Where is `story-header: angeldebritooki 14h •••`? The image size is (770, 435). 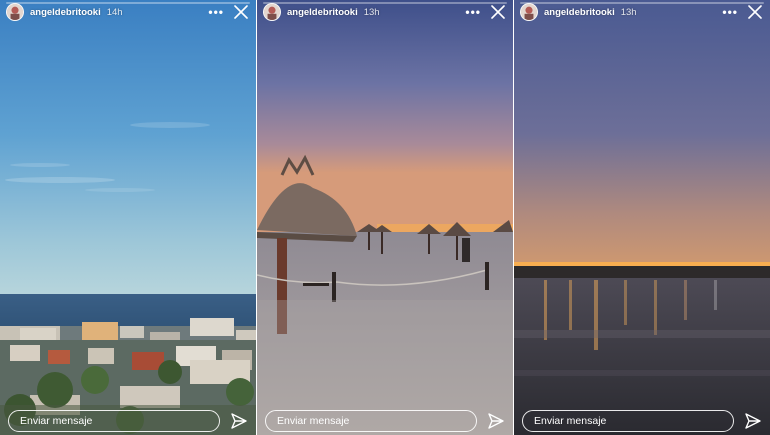
story-header: angeldebritooki 14h ••• is located at coordinates (128, 12).